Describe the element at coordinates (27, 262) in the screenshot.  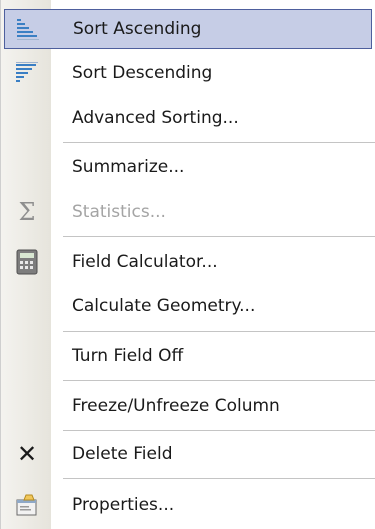
I see `calculator-icon` at that location.